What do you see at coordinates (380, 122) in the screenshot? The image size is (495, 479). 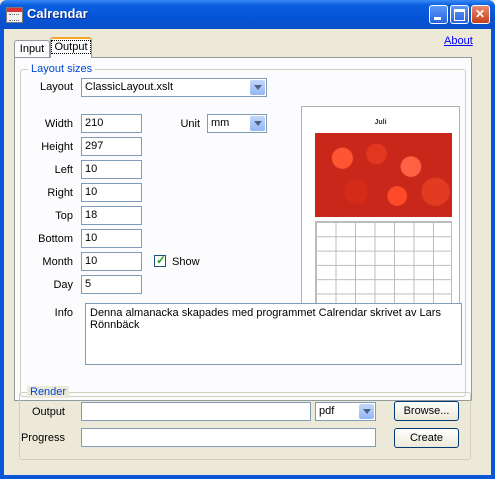 I see `preview-month-title: Juli` at bounding box center [380, 122].